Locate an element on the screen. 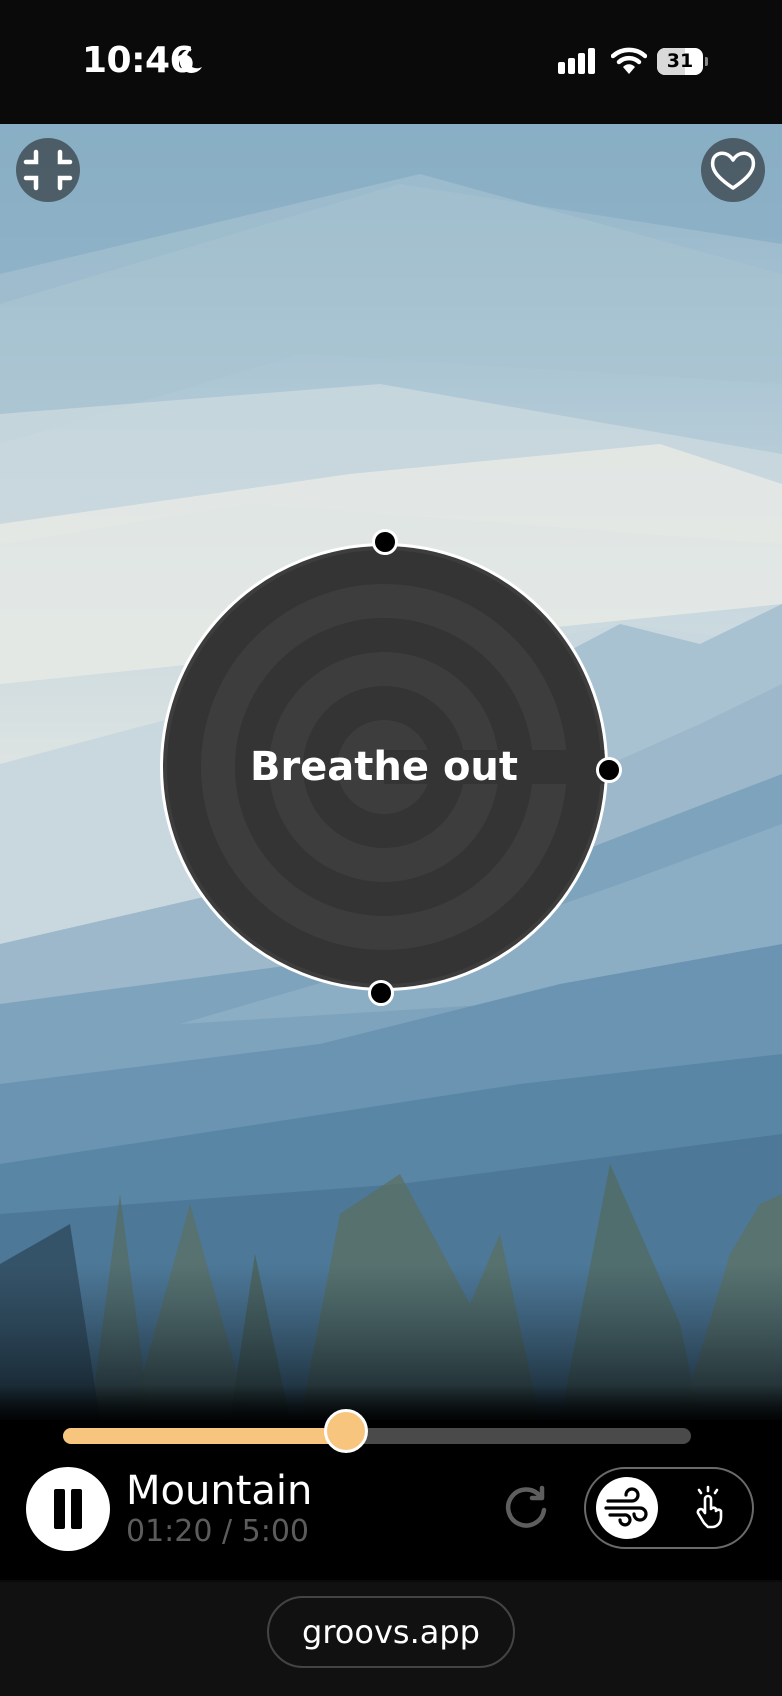 This screenshot has width=782, height=1696. progress-fill is located at coordinates (204, 1436).